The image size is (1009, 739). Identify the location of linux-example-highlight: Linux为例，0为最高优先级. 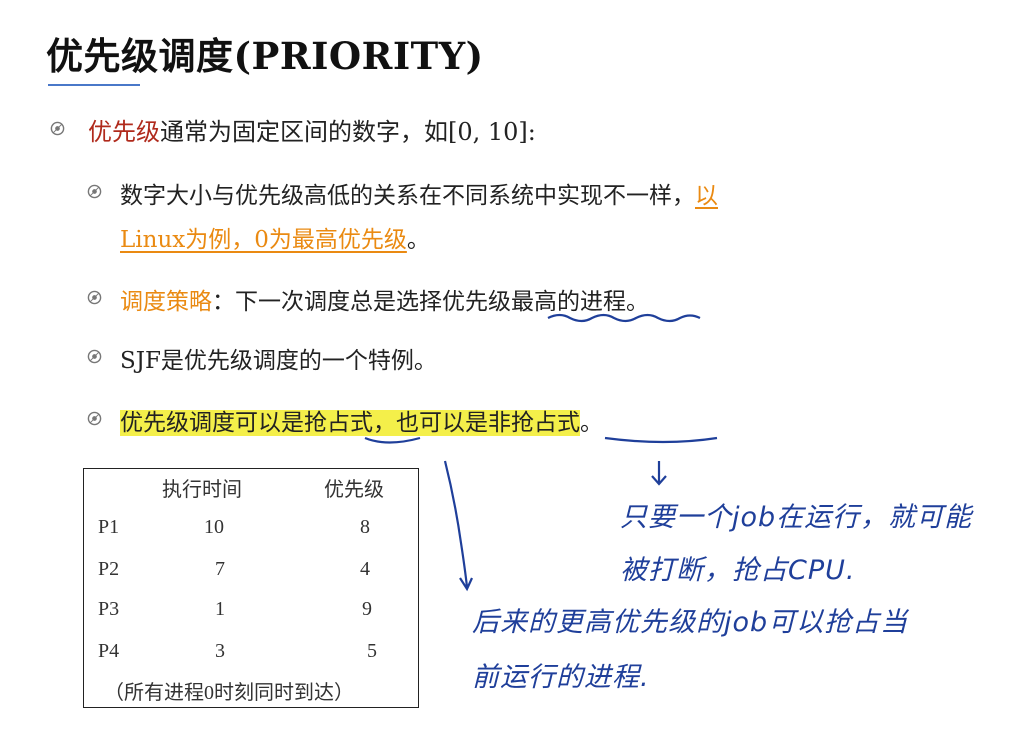
(263, 240).